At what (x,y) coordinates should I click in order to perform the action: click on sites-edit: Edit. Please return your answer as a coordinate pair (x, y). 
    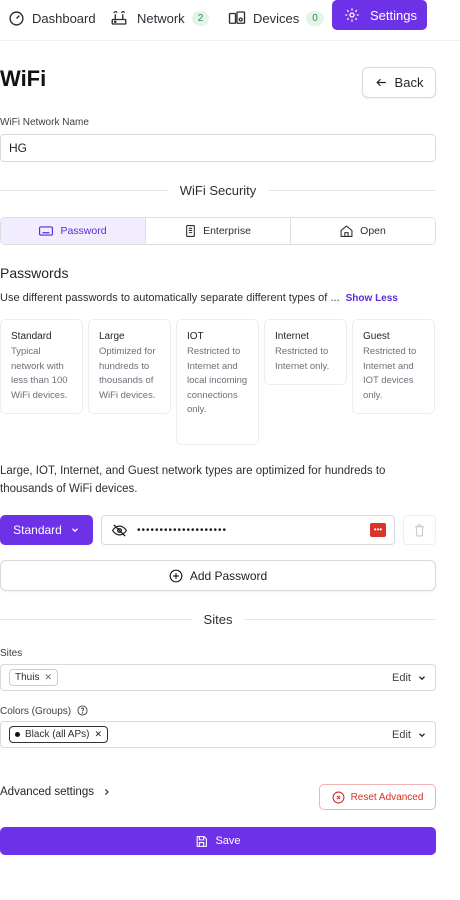
    Looking at the image, I should click on (409, 678).